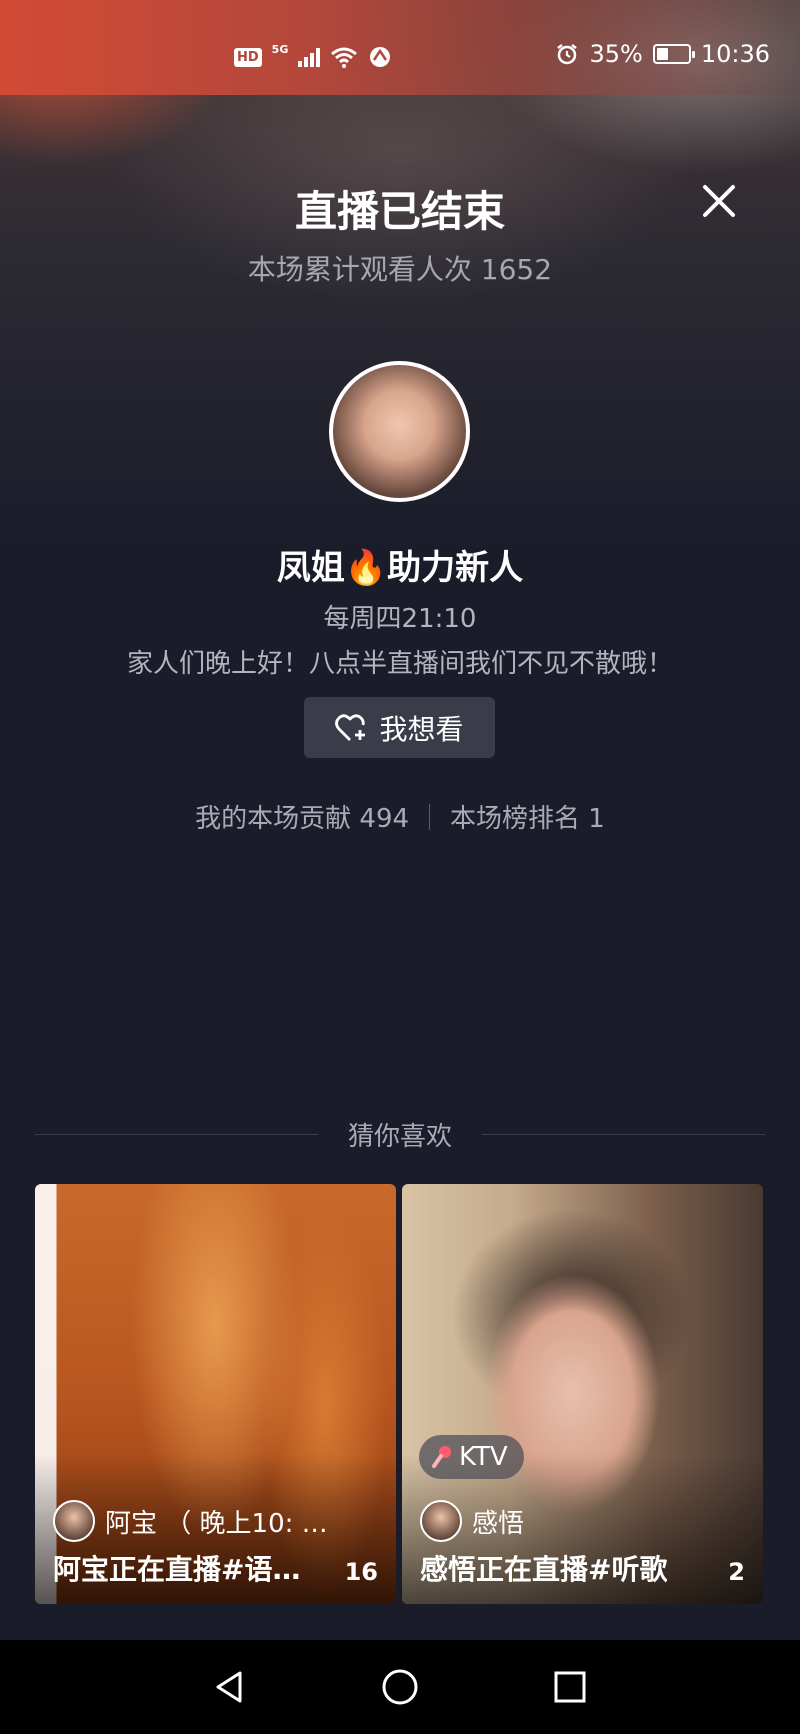 The width and height of the screenshot is (800, 1734). Describe the element at coordinates (400, 619) in the screenshot. I see `live-schedule: 每周四21:10` at that location.